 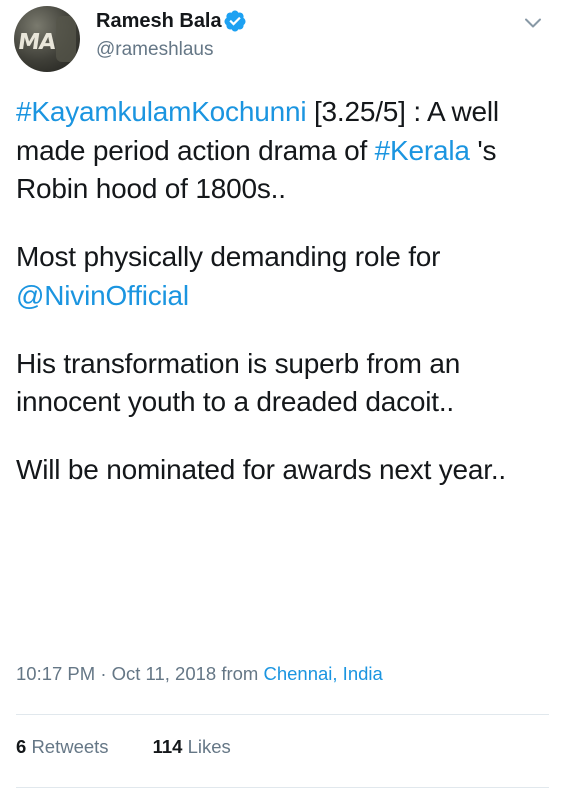 I want to click on hashtag-kayamkulamkochunni: #KayamkulamKochunni, so click(x=161, y=111).